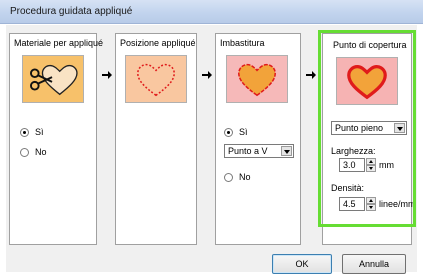  I want to click on basting-radio-no-label: No, so click(245, 177).